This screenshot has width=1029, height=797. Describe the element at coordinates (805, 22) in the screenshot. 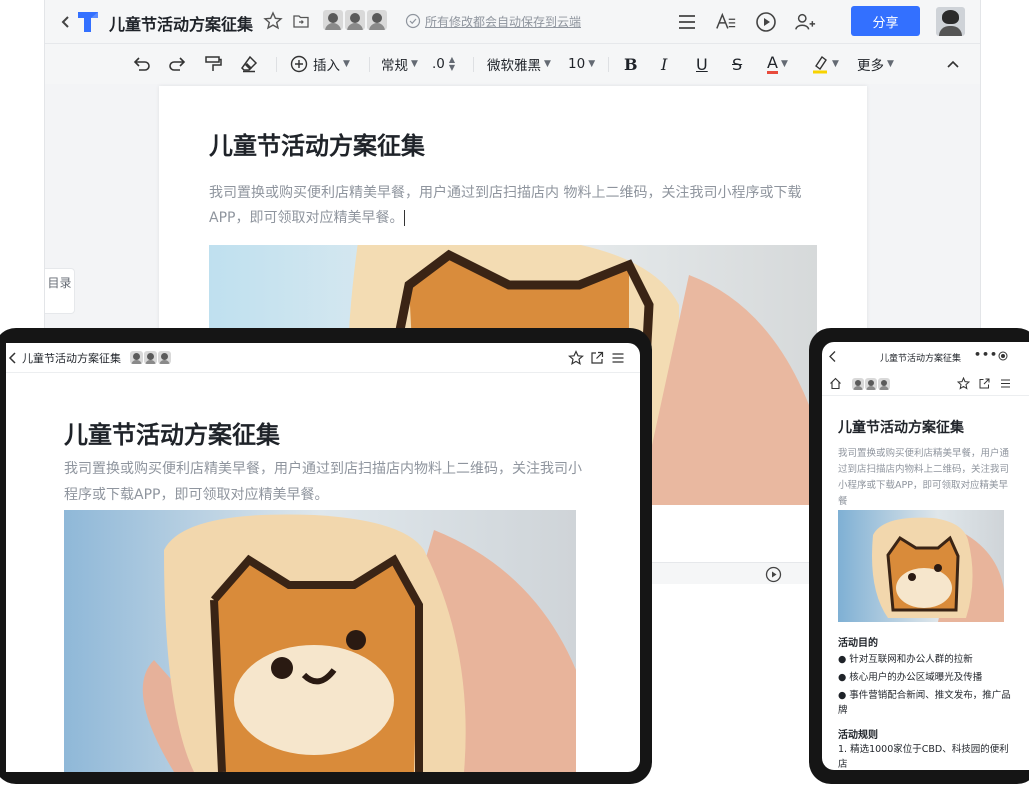

I see `add-user-icon` at that location.